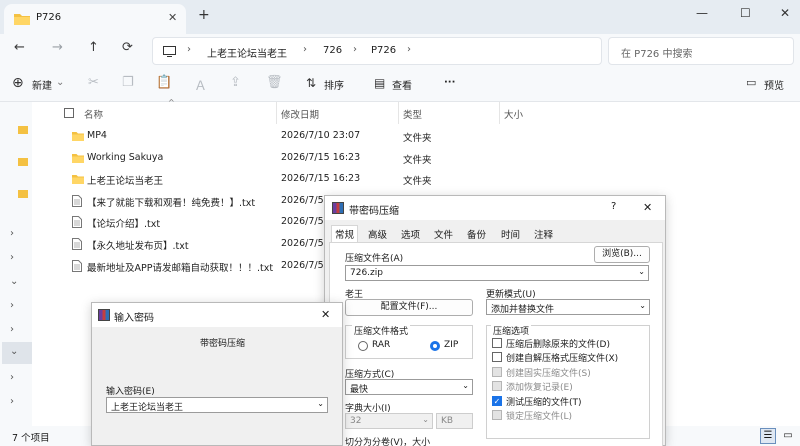  What do you see at coordinates (97, 135) in the screenshot?
I see `file-name: MP4` at bounding box center [97, 135].